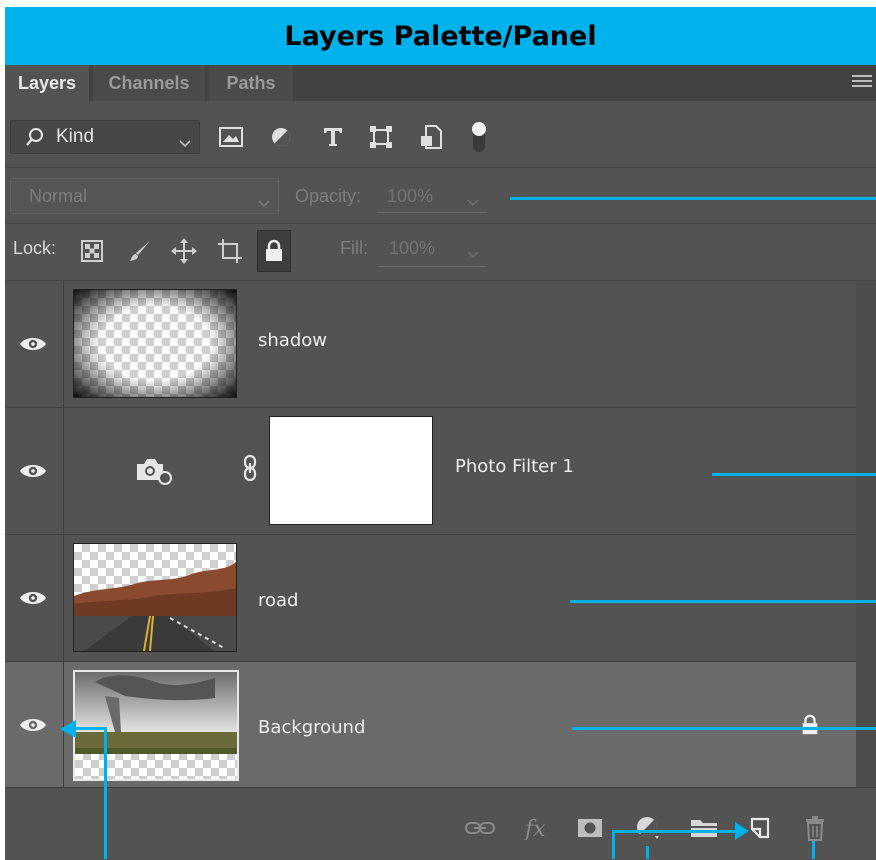  What do you see at coordinates (292, 340) in the screenshot?
I see `layer-name: shadow` at bounding box center [292, 340].